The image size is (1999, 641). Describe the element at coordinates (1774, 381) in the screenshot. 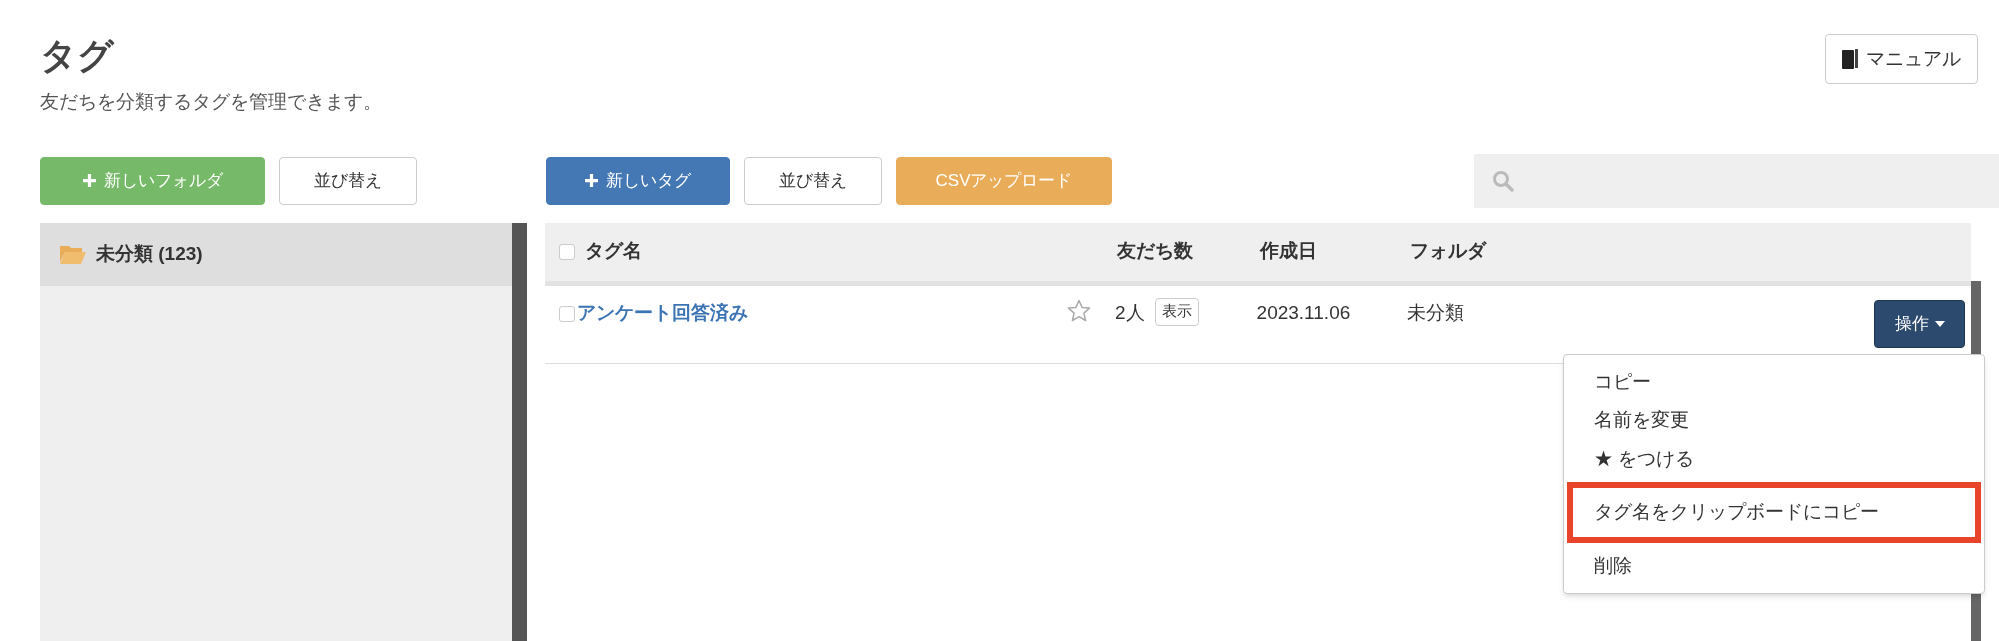

I see `menu-item: コピー` at that location.